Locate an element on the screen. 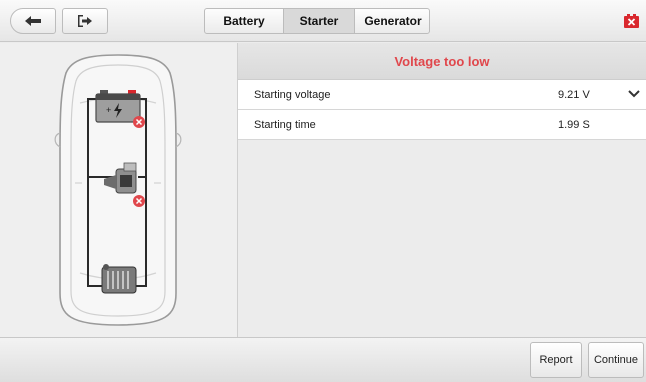 This screenshot has height=382, width=646. report-button: Report is located at coordinates (556, 360).